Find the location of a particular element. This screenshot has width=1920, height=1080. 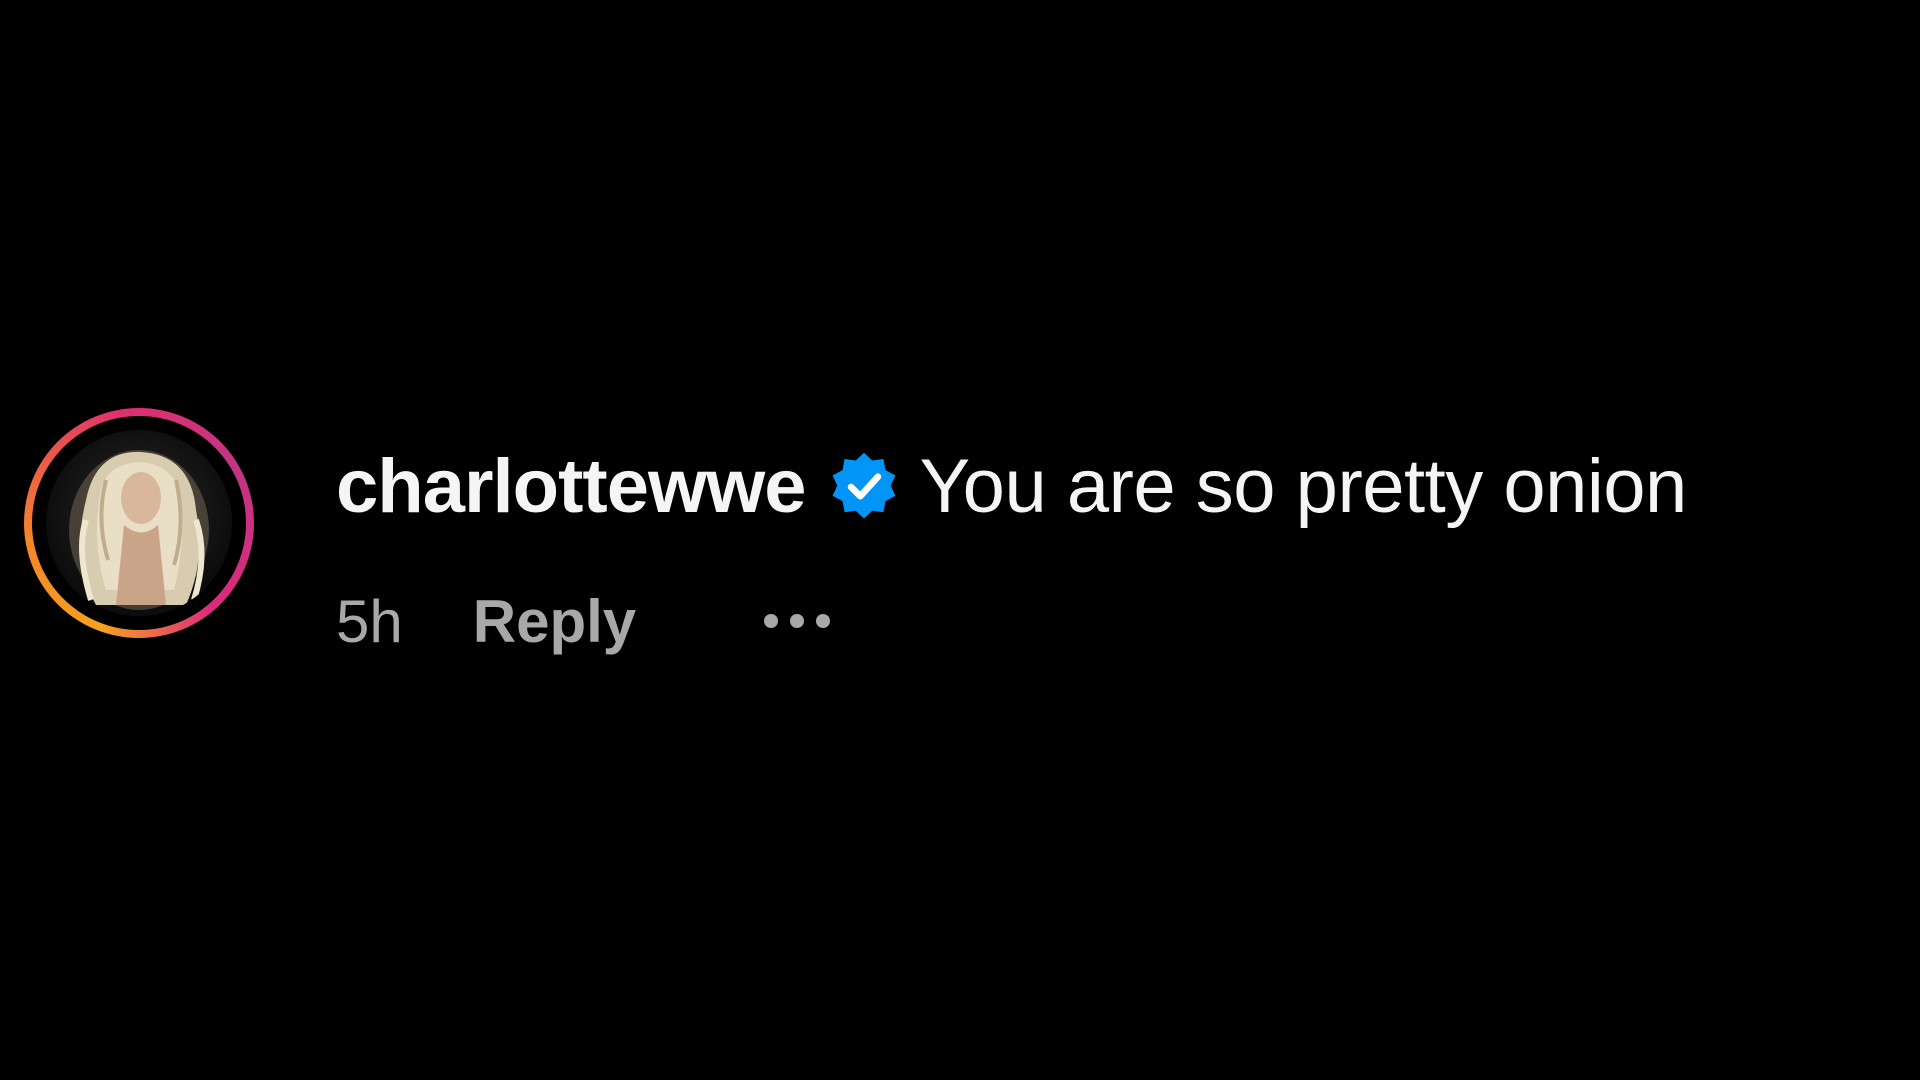

more-options-icon is located at coordinates (797, 621).